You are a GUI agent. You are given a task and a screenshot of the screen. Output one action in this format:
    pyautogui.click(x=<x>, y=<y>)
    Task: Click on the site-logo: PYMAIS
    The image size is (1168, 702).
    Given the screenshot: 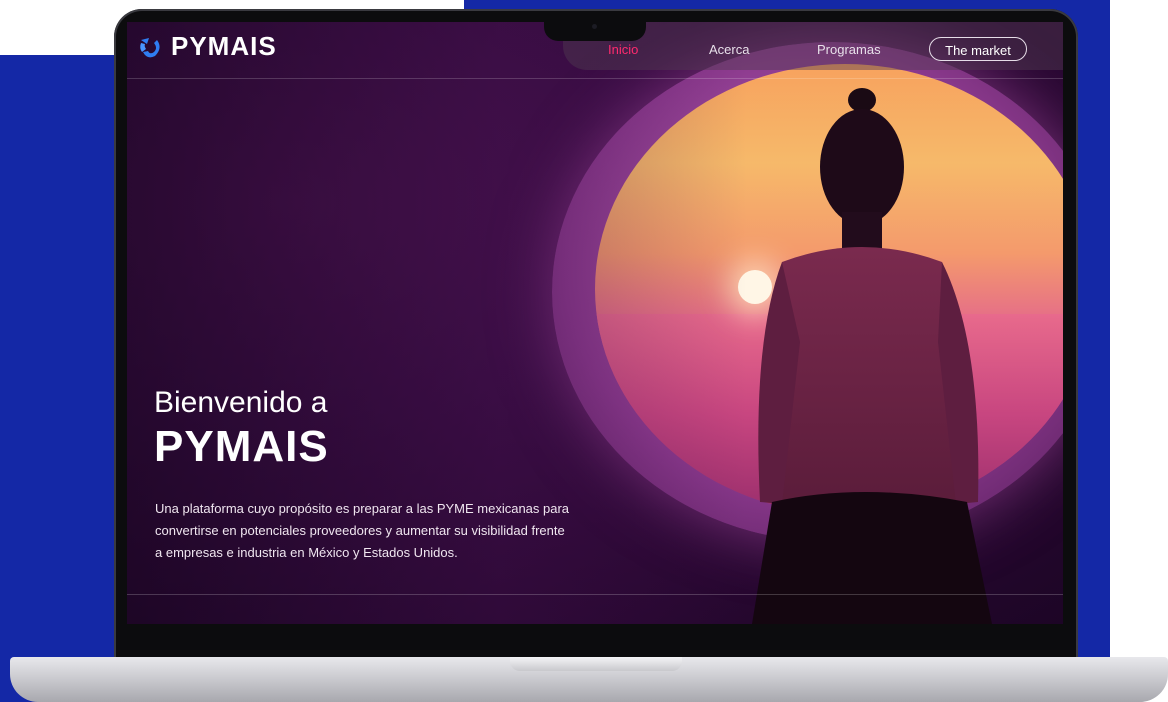 What is the action you would take?
    pyautogui.click(x=207, y=46)
    